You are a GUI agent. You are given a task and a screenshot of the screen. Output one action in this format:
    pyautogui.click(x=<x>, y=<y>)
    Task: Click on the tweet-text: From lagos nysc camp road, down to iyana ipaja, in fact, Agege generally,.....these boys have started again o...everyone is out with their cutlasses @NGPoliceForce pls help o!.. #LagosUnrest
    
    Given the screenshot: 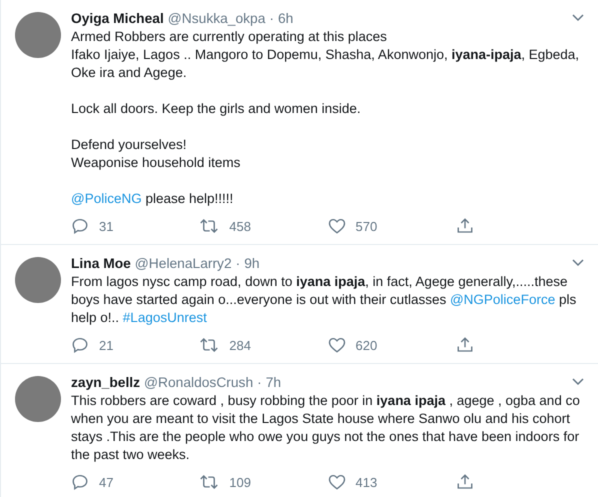 What is the action you would take?
    pyautogui.click(x=324, y=300)
    